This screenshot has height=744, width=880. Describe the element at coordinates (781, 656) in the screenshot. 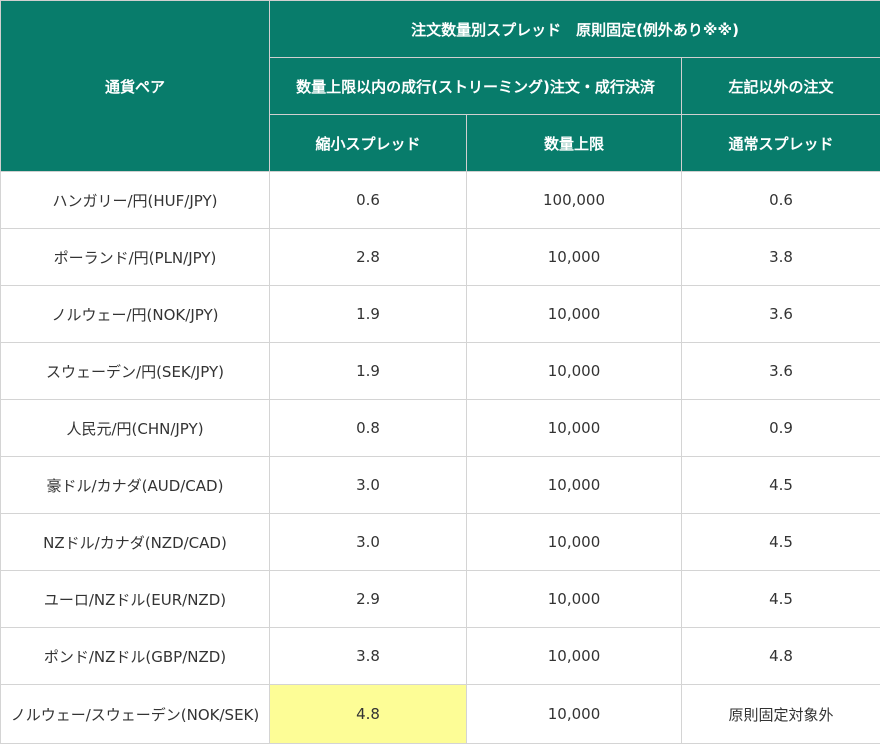

I see `normal-spread-cell: 4.8` at that location.